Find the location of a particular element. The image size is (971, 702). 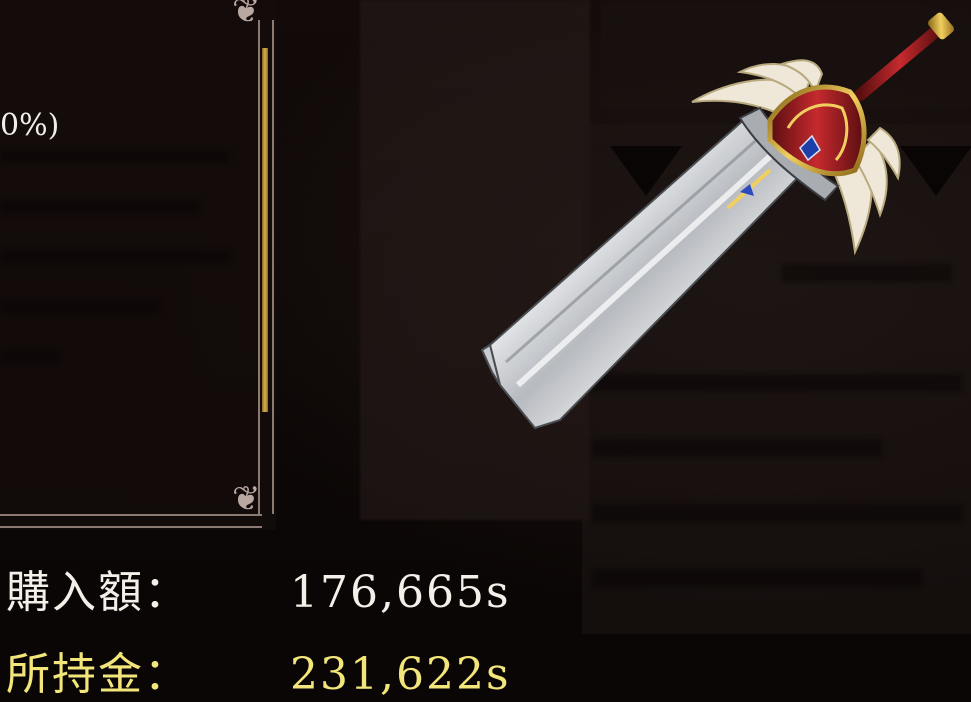

owned-money-label: 所持金： is located at coordinates (98, 674).